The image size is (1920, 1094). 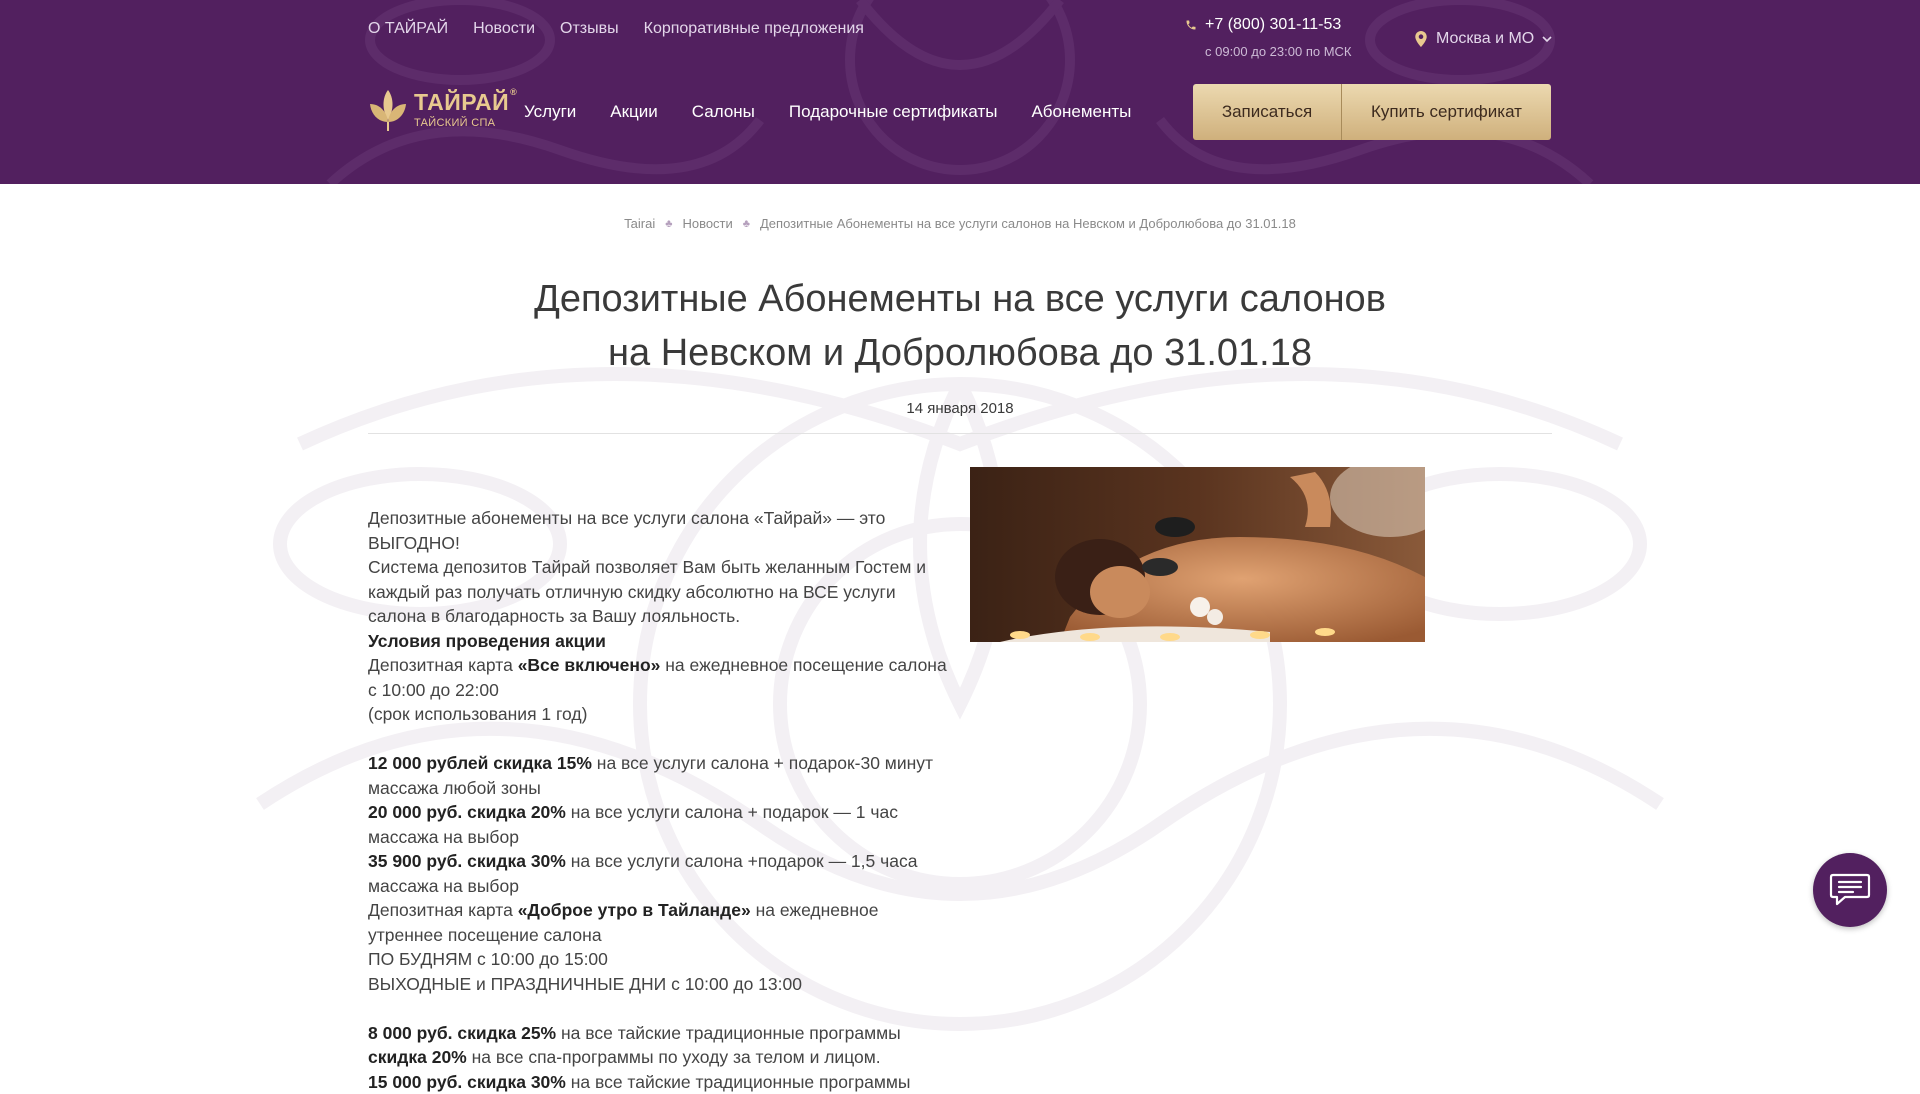 I want to click on publish-date: 14 января 2018, so click(x=960, y=408).